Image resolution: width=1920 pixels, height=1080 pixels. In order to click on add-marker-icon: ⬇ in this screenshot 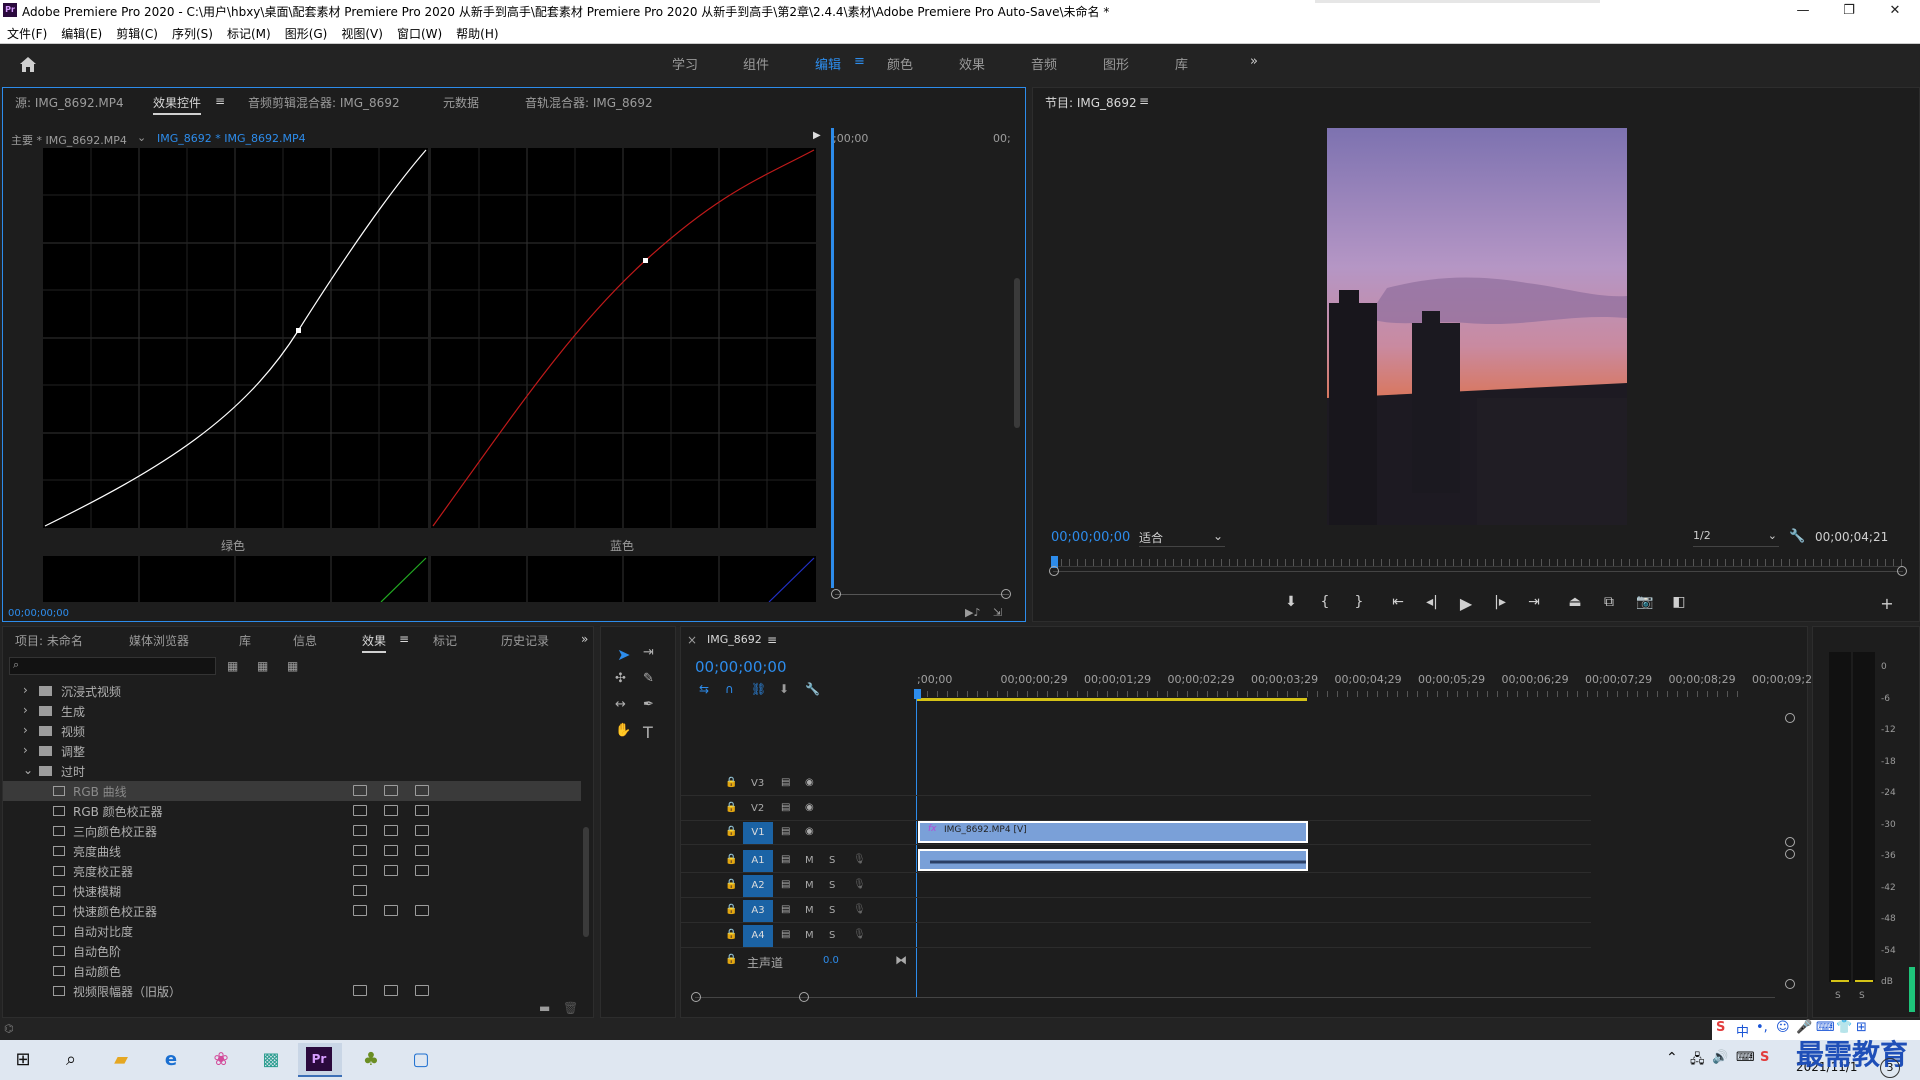, I will do `click(1291, 602)`.